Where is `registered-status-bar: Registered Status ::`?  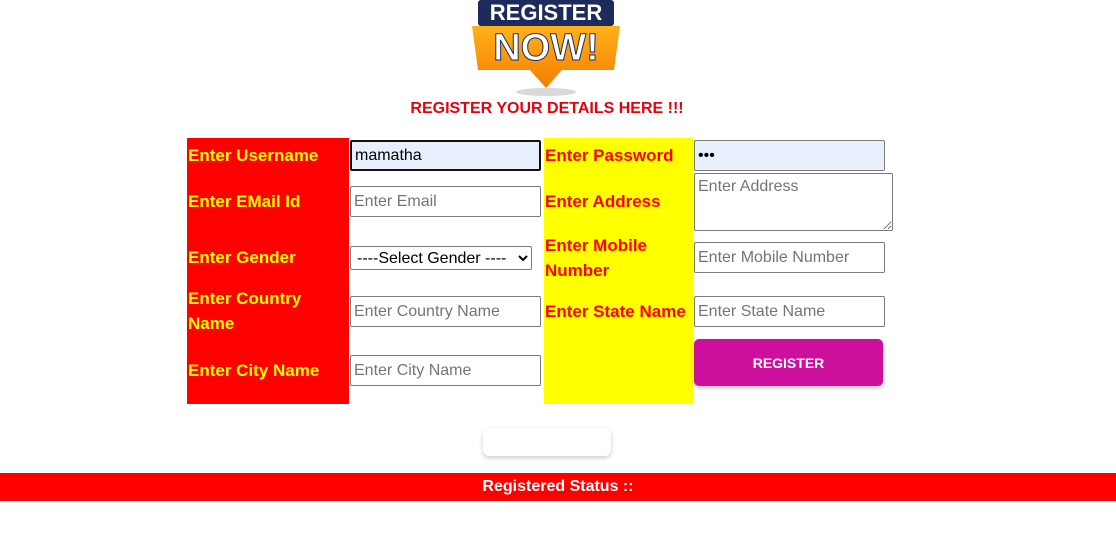 registered-status-bar: Registered Status :: is located at coordinates (558, 487).